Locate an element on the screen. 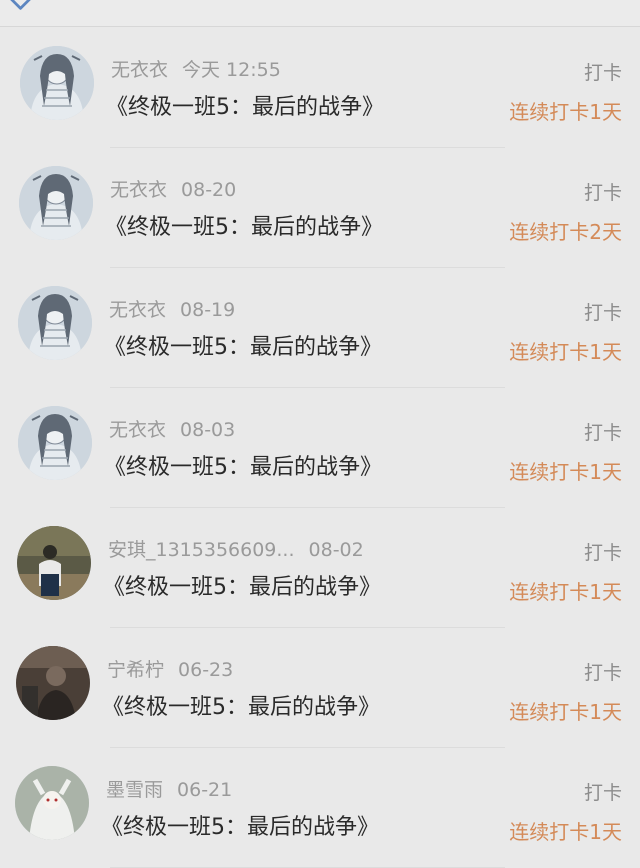  meta-line: 安琪_1315356609... 08-02 is located at coordinates (236, 548).